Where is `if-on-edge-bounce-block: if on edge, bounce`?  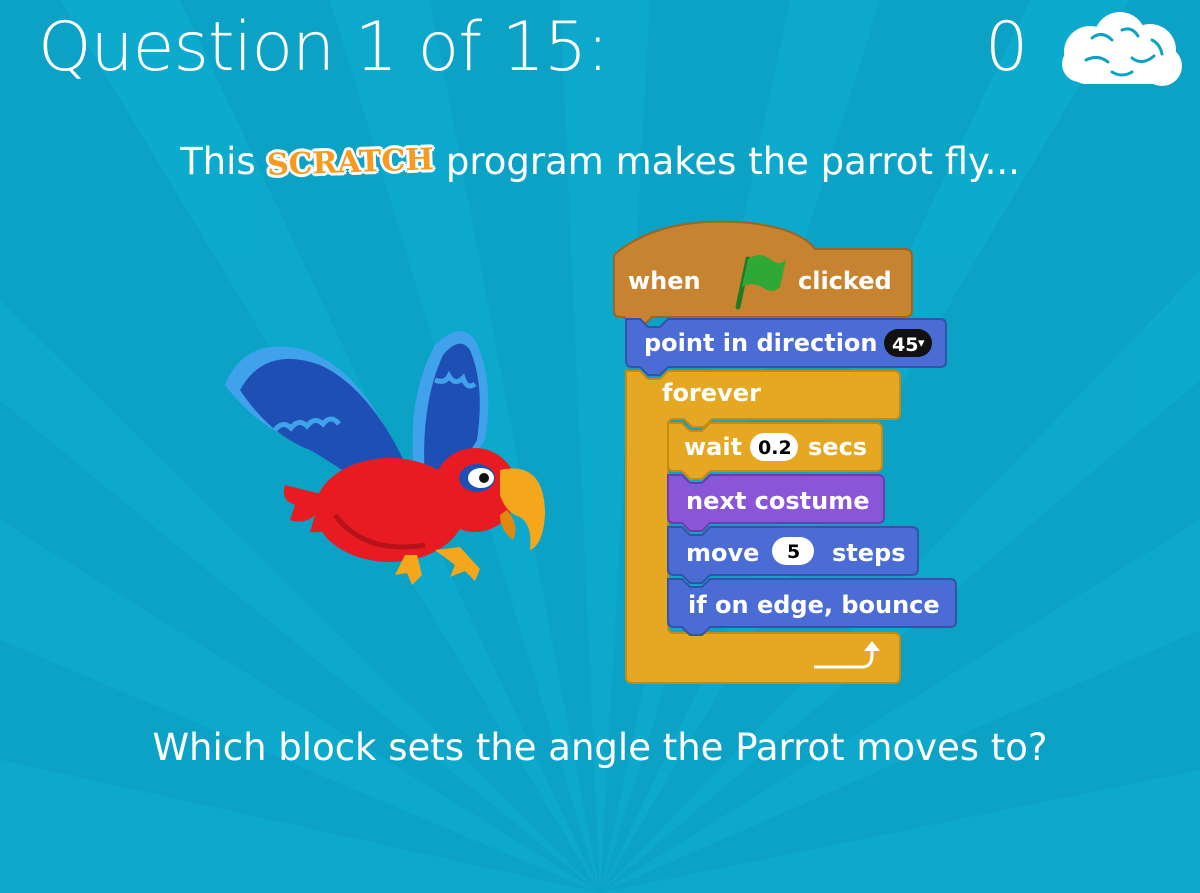 if-on-edge-bounce-block: if on edge, bounce is located at coordinates (812, 607).